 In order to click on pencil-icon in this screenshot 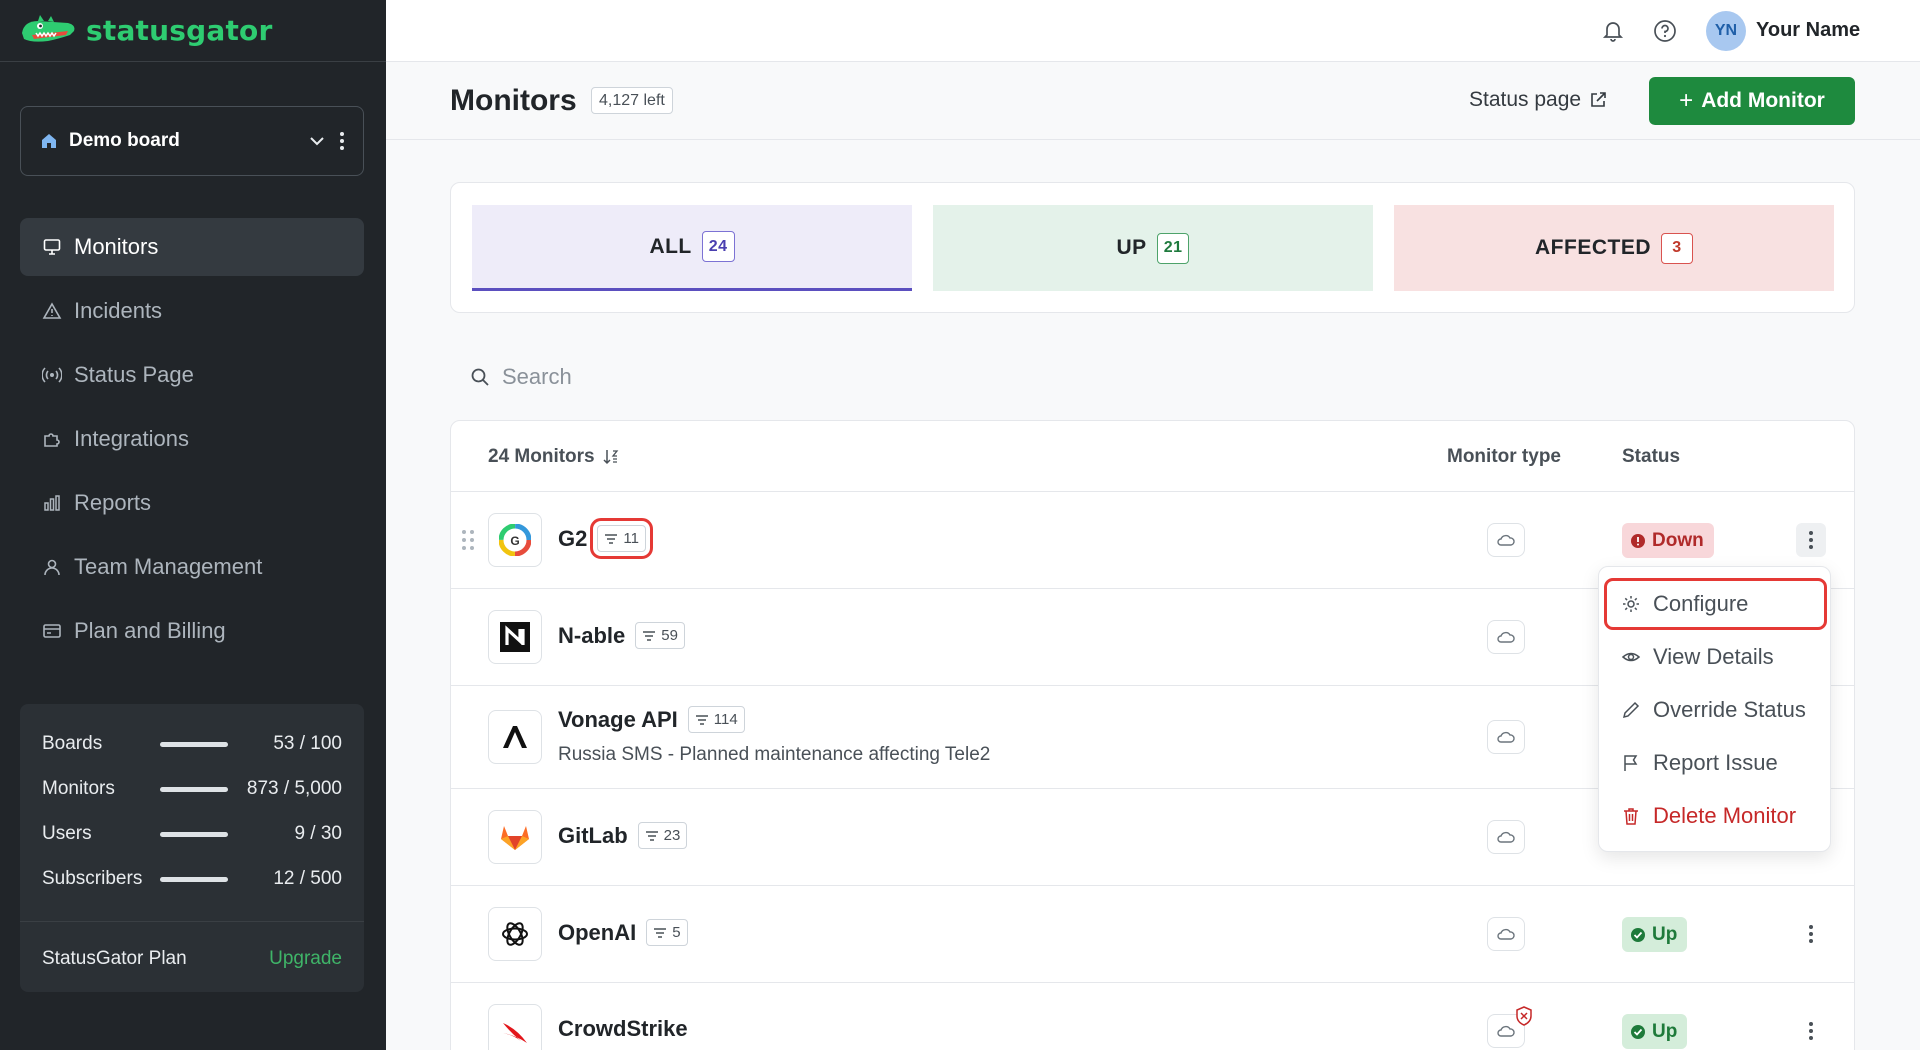, I will do `click(1631, 710)`.